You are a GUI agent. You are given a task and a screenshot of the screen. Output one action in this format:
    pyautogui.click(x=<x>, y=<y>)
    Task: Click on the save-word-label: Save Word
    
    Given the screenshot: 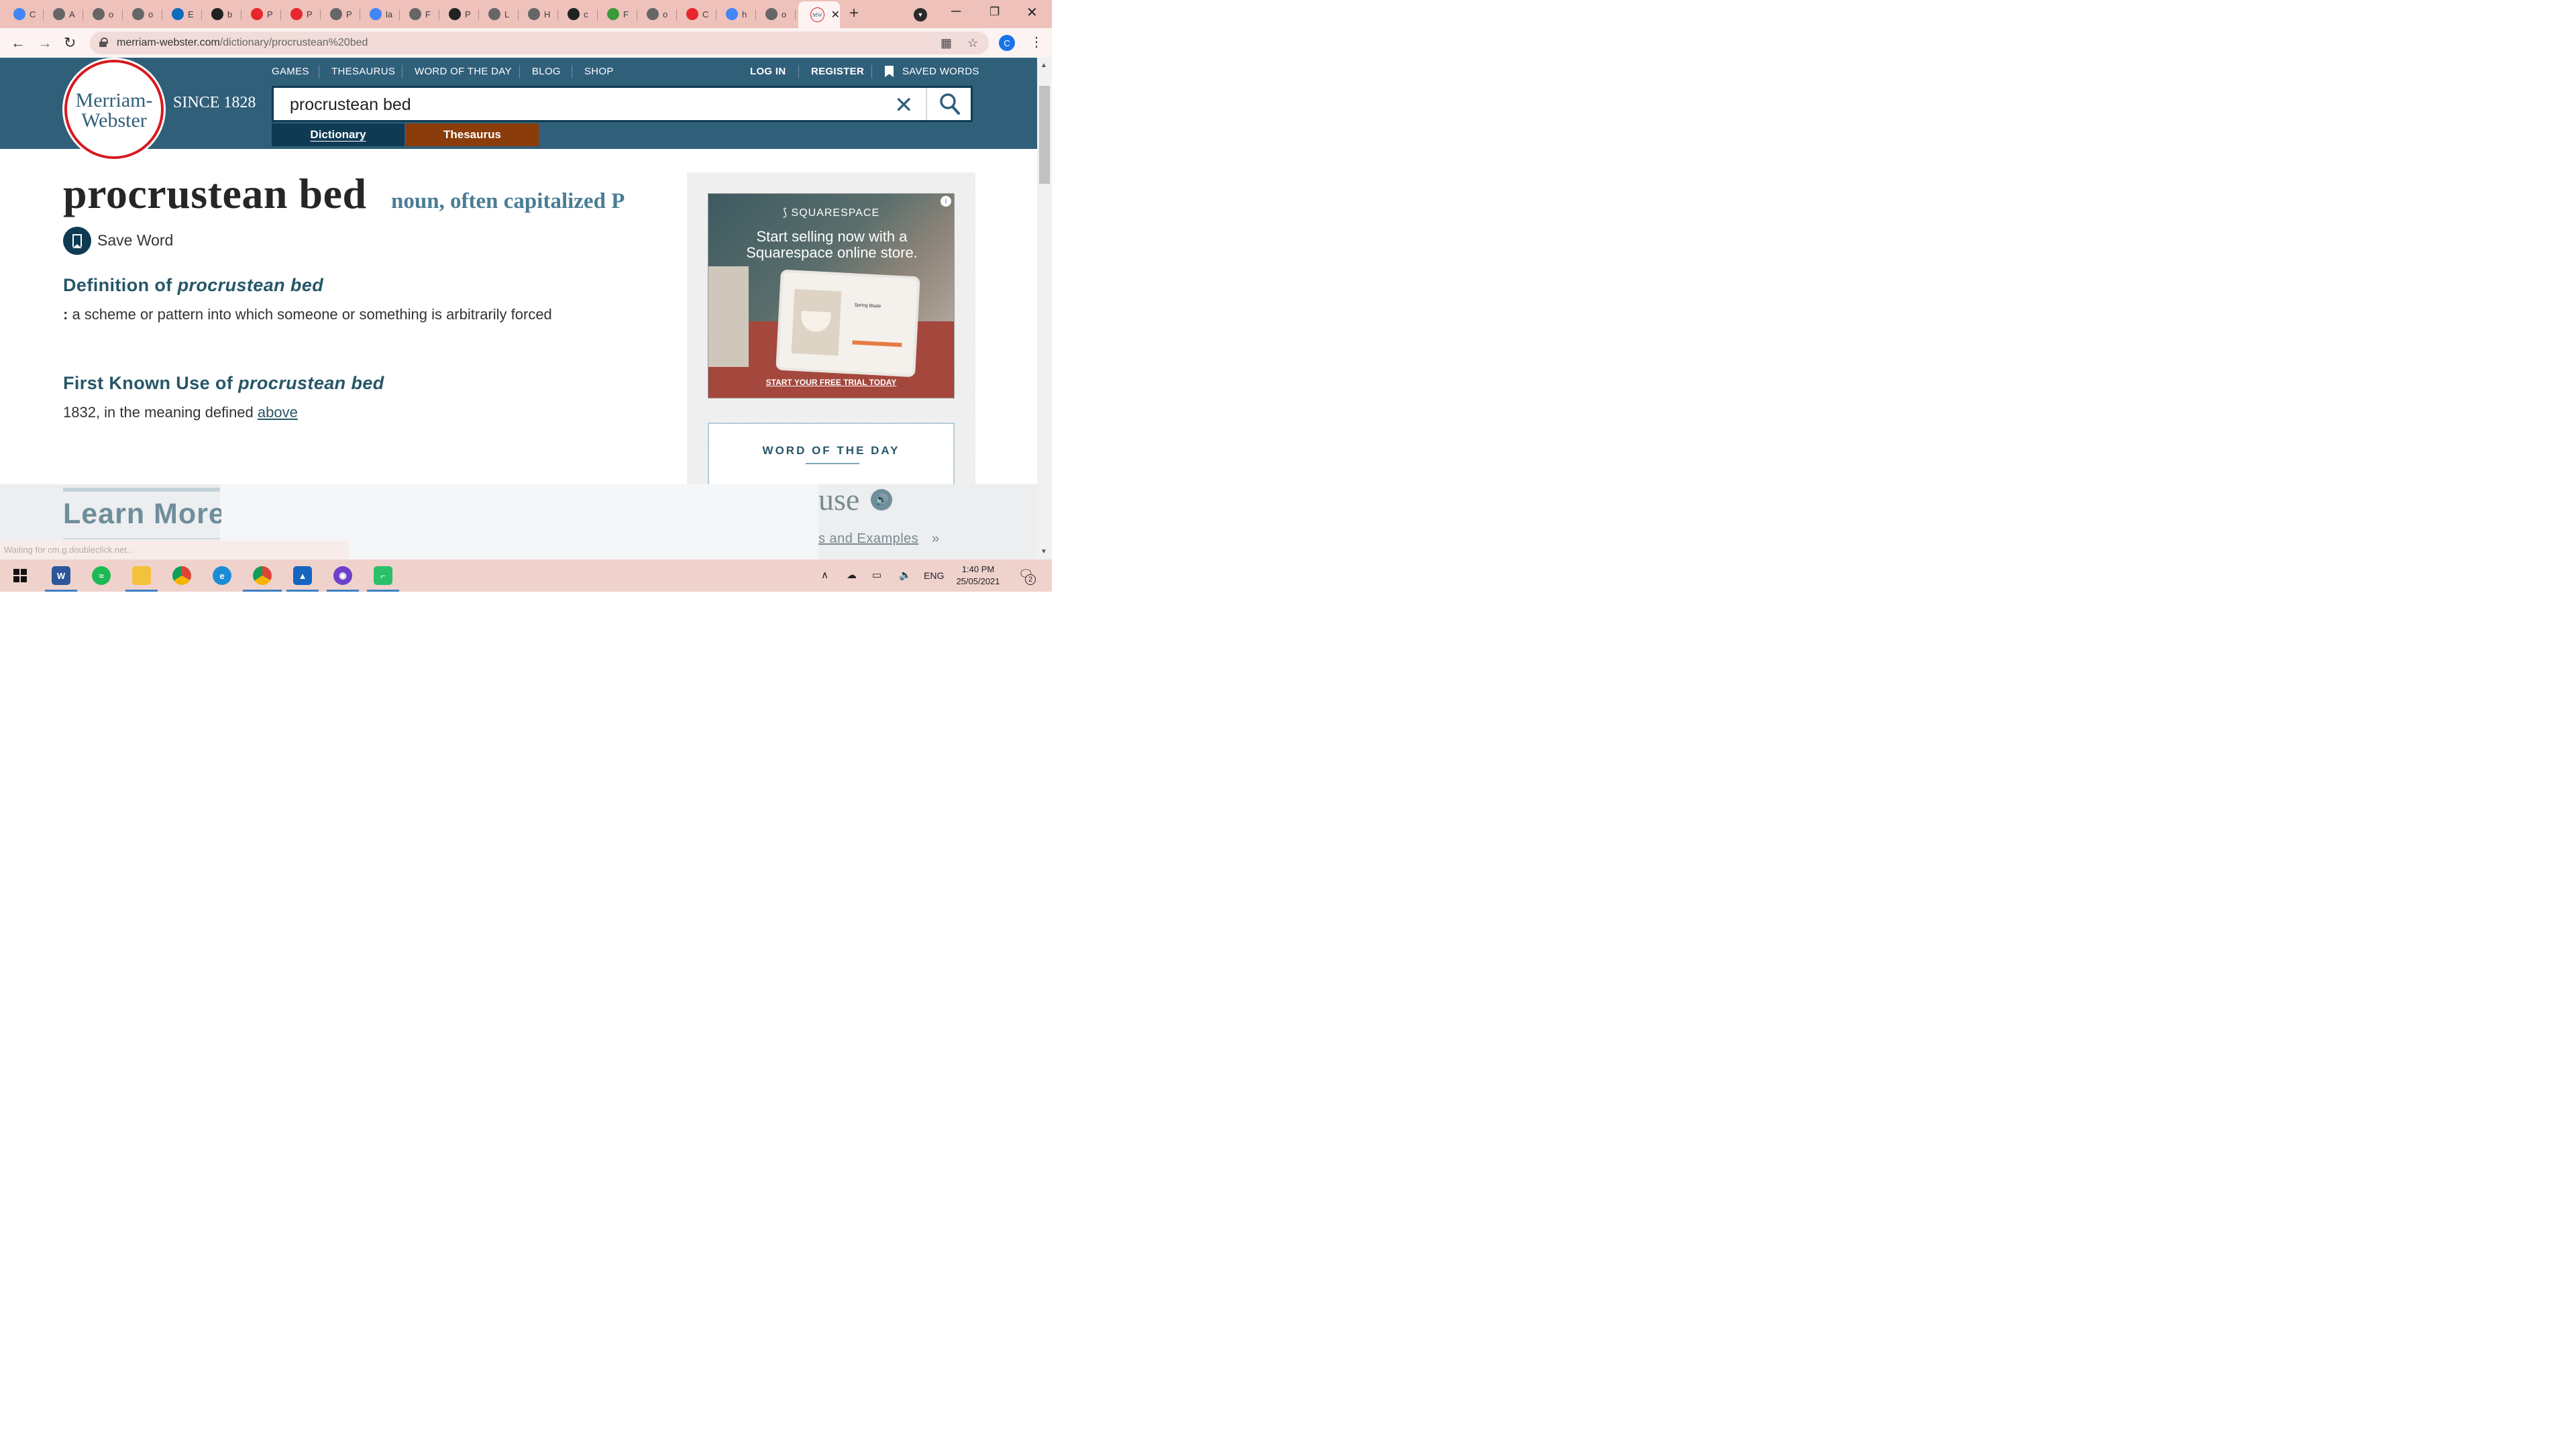 What is the action you would take?
    pyautogui.click(x=135, y=240)
    